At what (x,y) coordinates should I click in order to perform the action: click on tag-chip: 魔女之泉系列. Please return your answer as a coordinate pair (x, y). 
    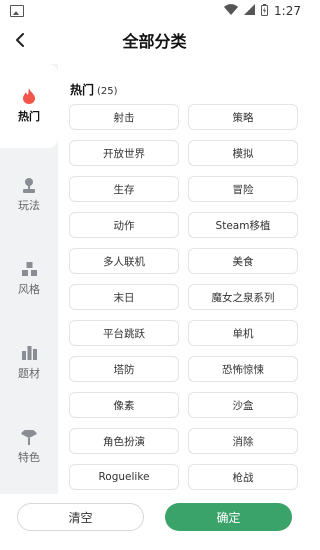
    Looking at the image, I should click on (243, 297).